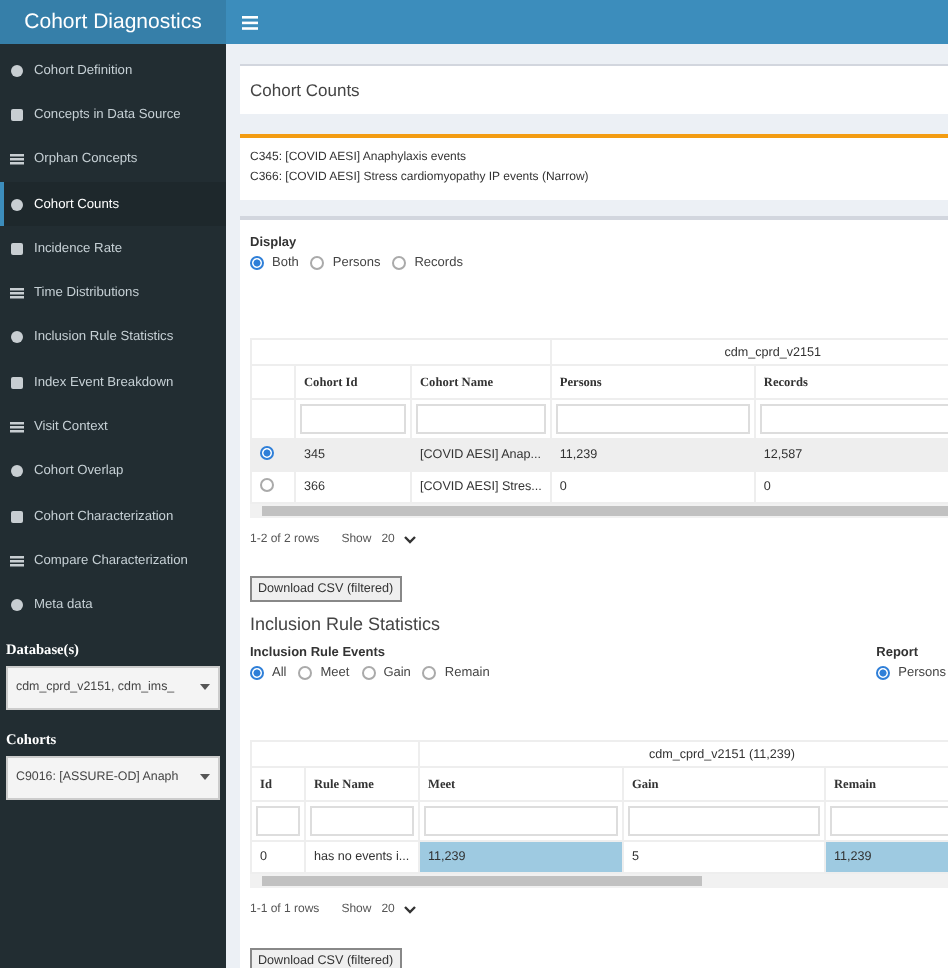 This screenshot has width=948, height=968. What do you see at coordinates (250, 22) in the screenshot?
I see `menu-icon` at bounding box center [250, 22].